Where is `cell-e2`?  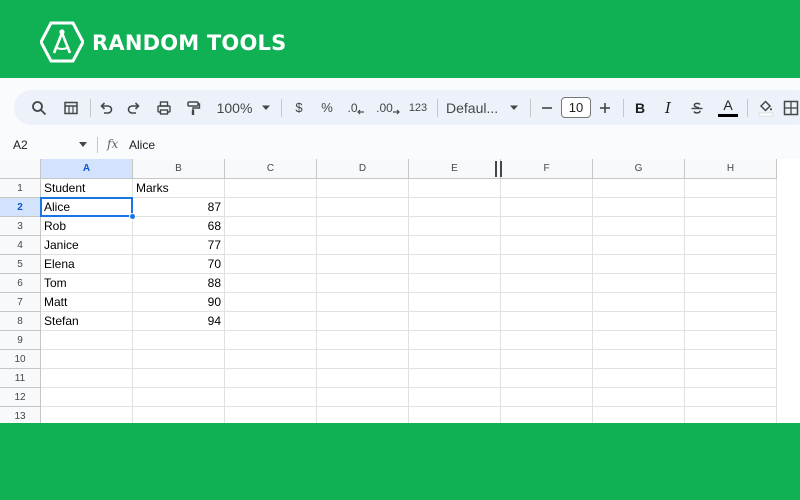 cell-e2 is located at coordinates (455, 207).